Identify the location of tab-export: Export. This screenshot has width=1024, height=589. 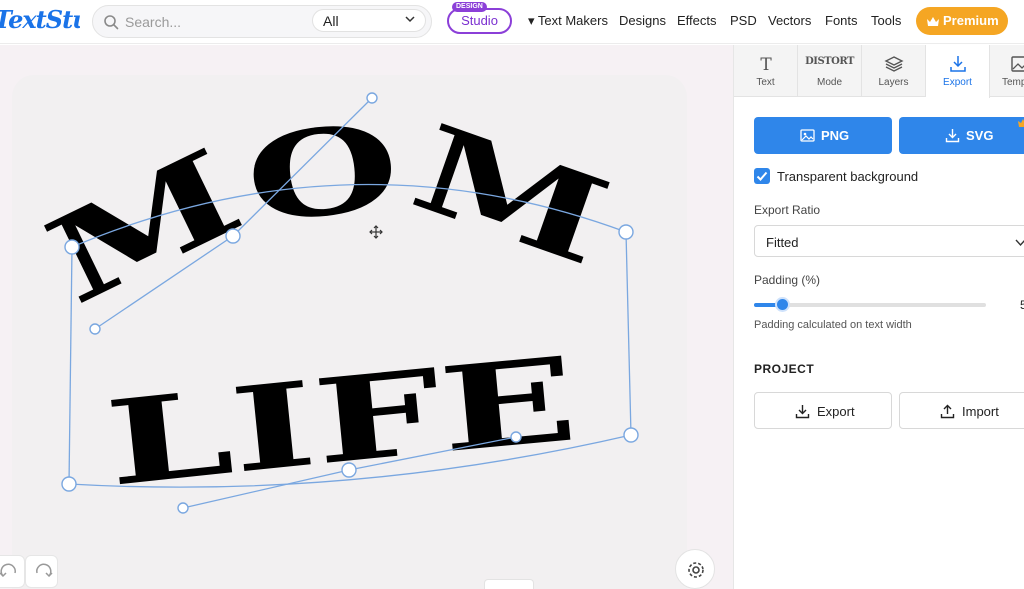
(958, 71).